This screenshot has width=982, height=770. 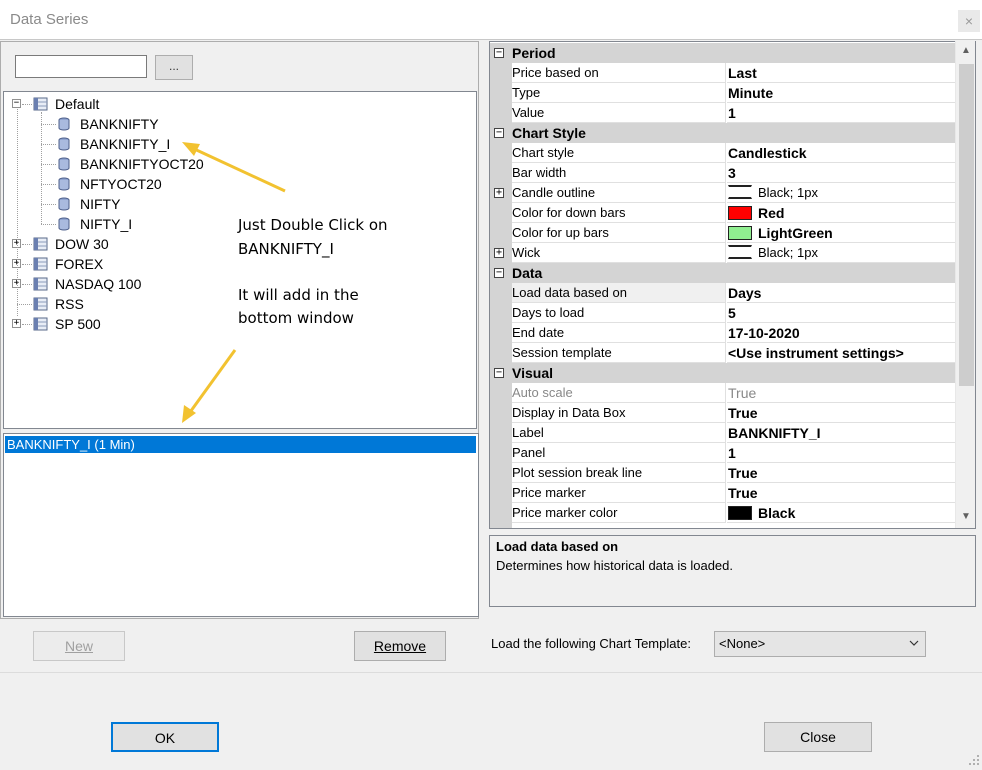 I want to click on property-row: Days to load 5, so click(x=722, y=313).